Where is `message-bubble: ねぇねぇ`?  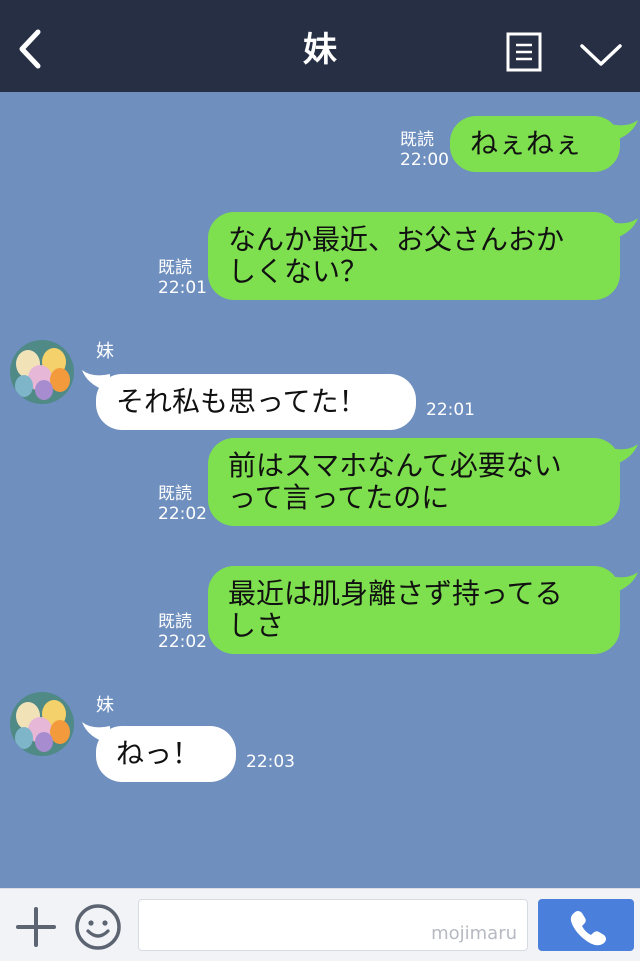 message-bubble: ねぇねぇ is located at coordinates (535, 144).